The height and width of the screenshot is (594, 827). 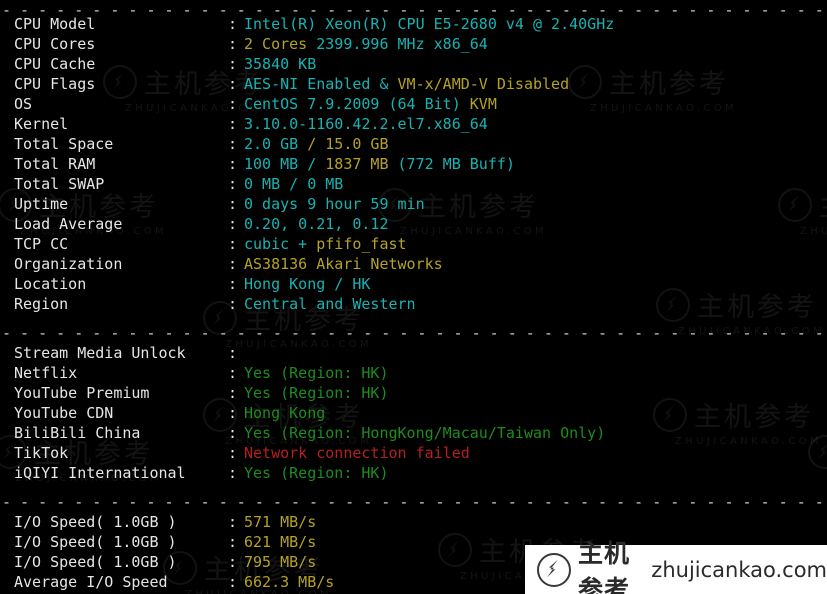 What do you see at coordinates (535, 522) in the screenshot?
I see `info-row-value: 571 MB/s` at bounding box center [535, 522].